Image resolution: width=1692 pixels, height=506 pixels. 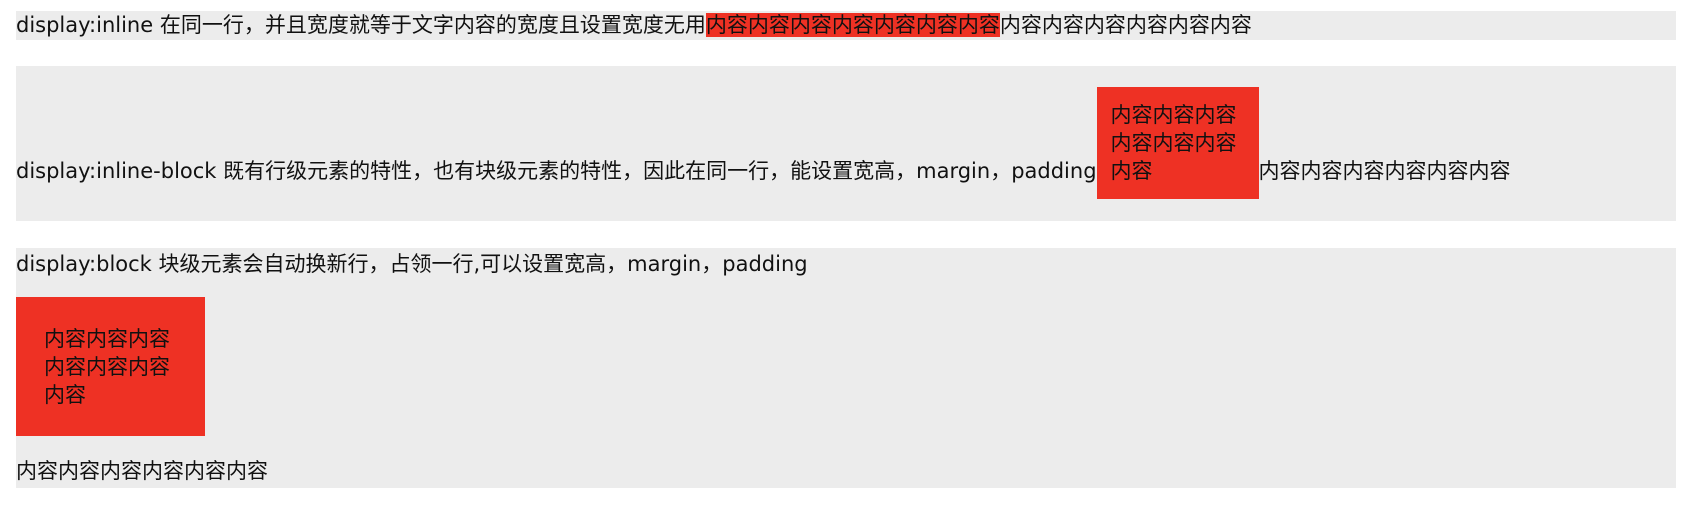 I want to click on inline-trailing-text: 内容内容内容内容内容内容, so click(x=1125, y=25).